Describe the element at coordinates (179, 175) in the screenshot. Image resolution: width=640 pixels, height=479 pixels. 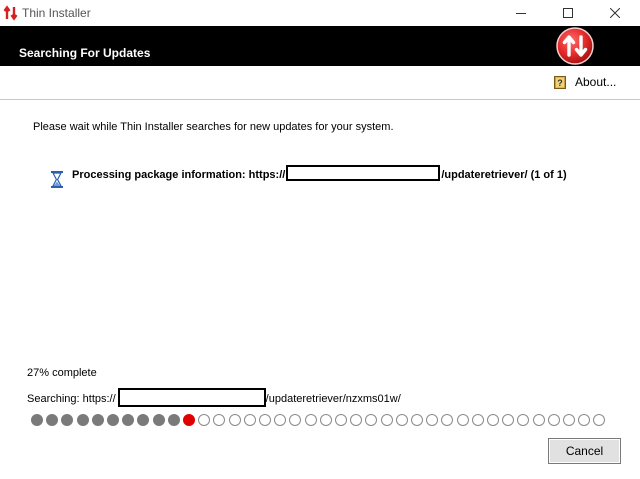
I see `processing-prefix: Processing package information: https://` at that location.